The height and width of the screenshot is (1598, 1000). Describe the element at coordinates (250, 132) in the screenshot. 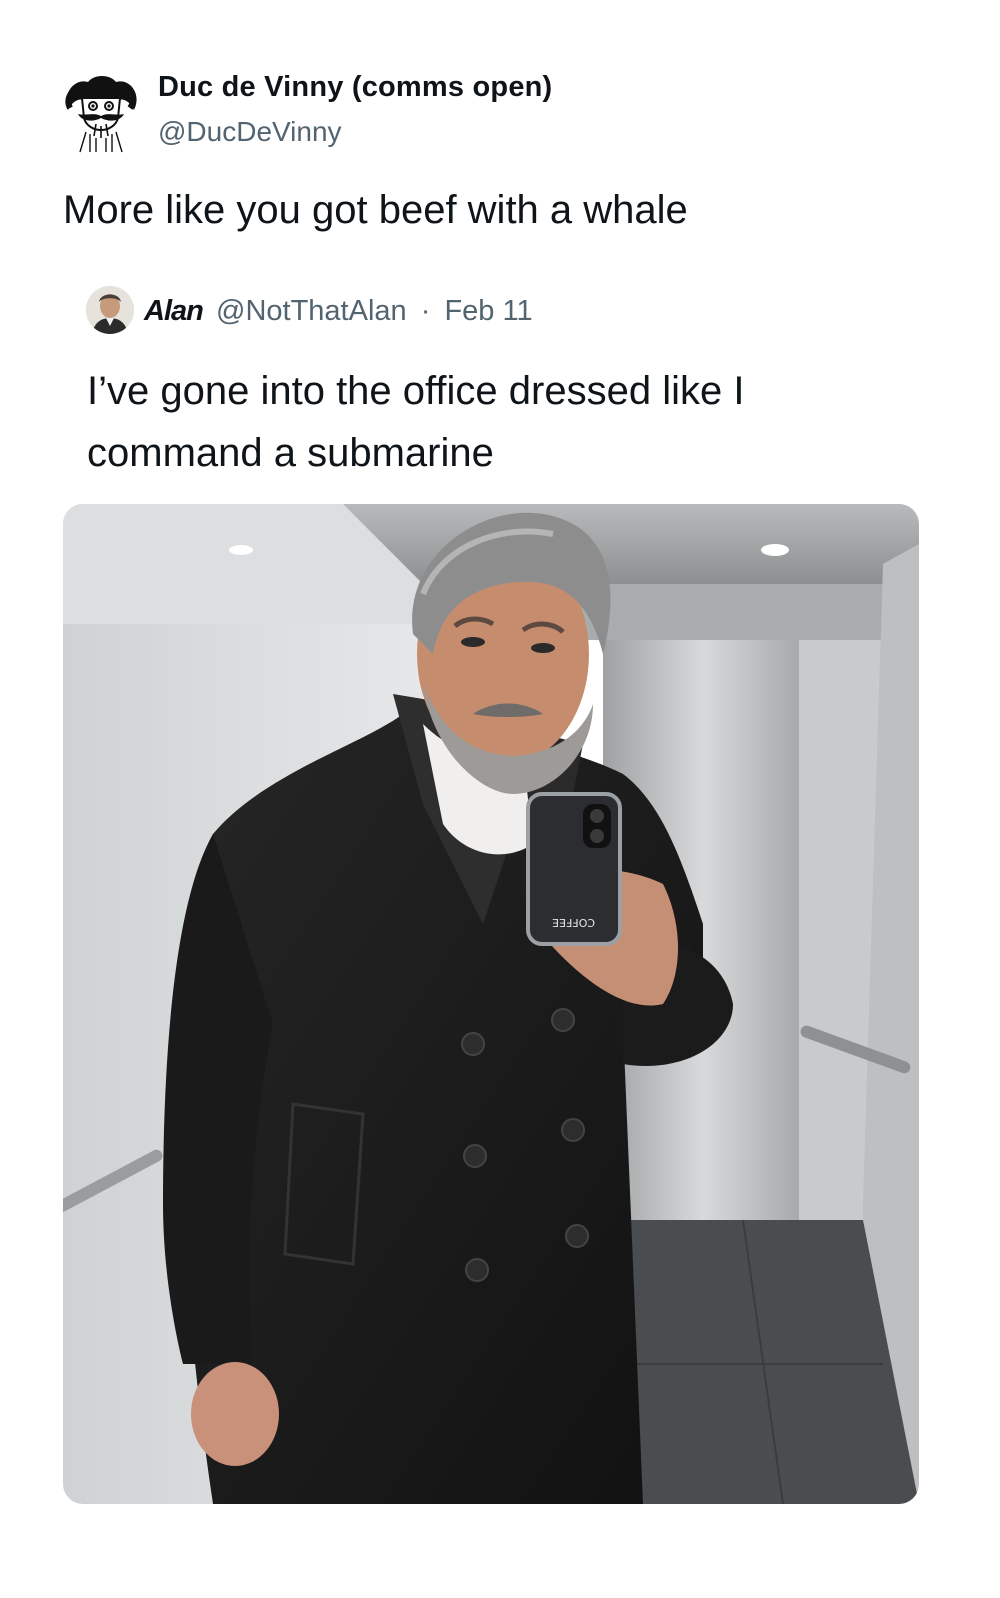

I see `author-handle: @DucDeVinny` at that location.